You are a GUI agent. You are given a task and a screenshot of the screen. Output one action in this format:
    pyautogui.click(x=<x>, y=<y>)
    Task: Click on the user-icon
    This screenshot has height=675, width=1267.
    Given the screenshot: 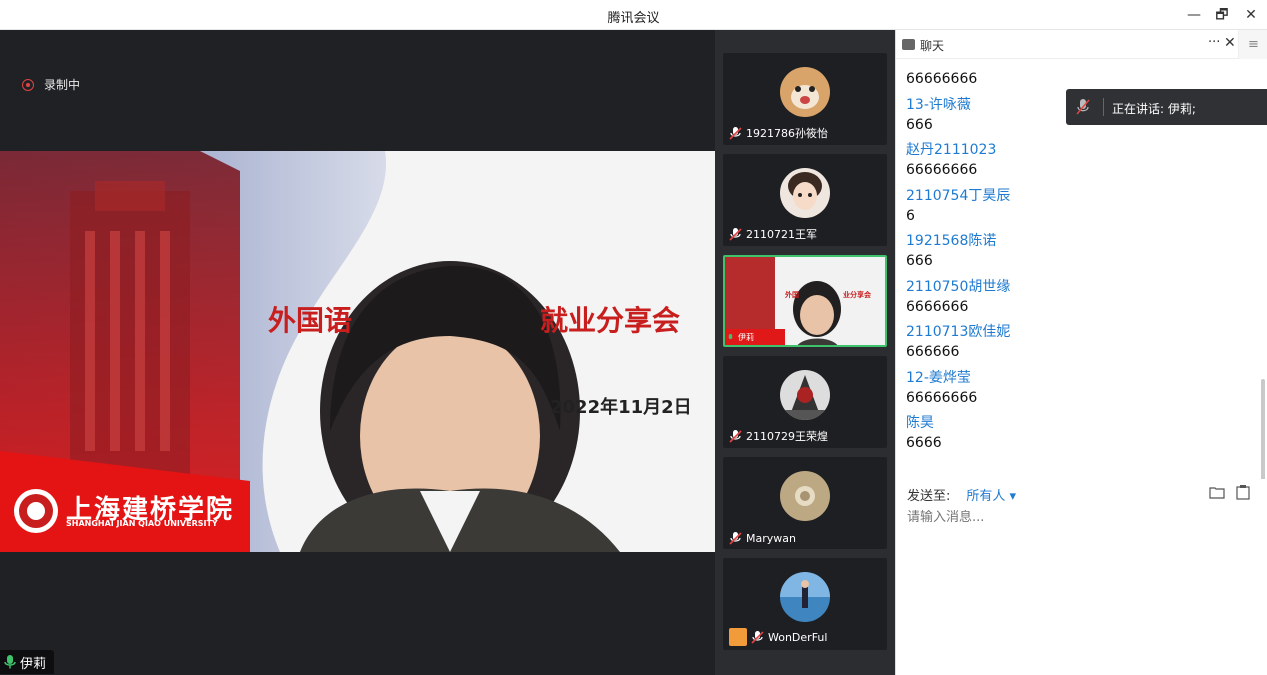 What is the action you would take?
    pyautogui.click(x=738, y=637)
    